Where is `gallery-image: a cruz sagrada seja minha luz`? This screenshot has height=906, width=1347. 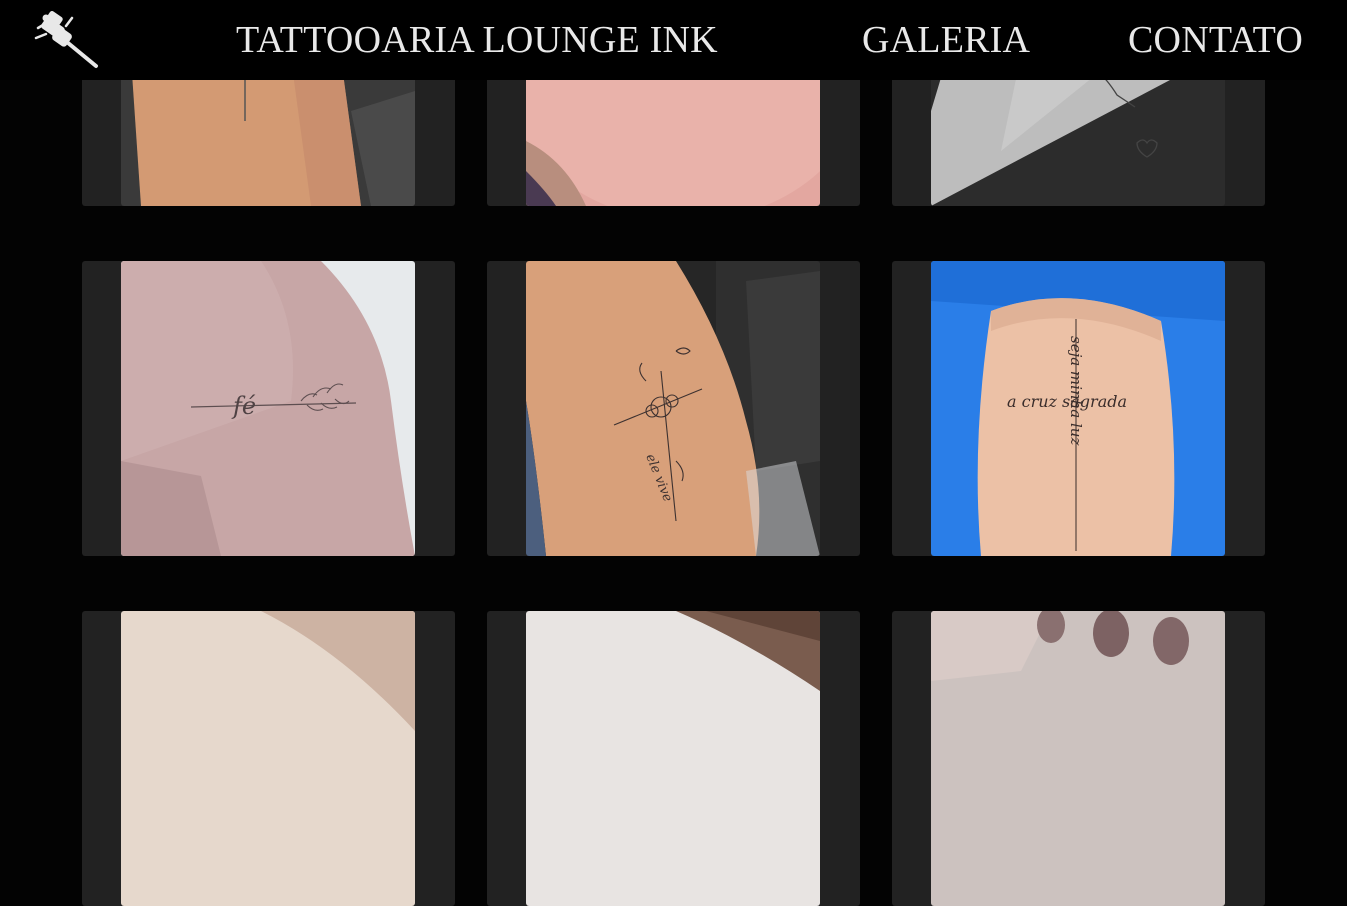
gallery-image: a cruz sagrada seja minha luz is located at coordinates (1078, 408).